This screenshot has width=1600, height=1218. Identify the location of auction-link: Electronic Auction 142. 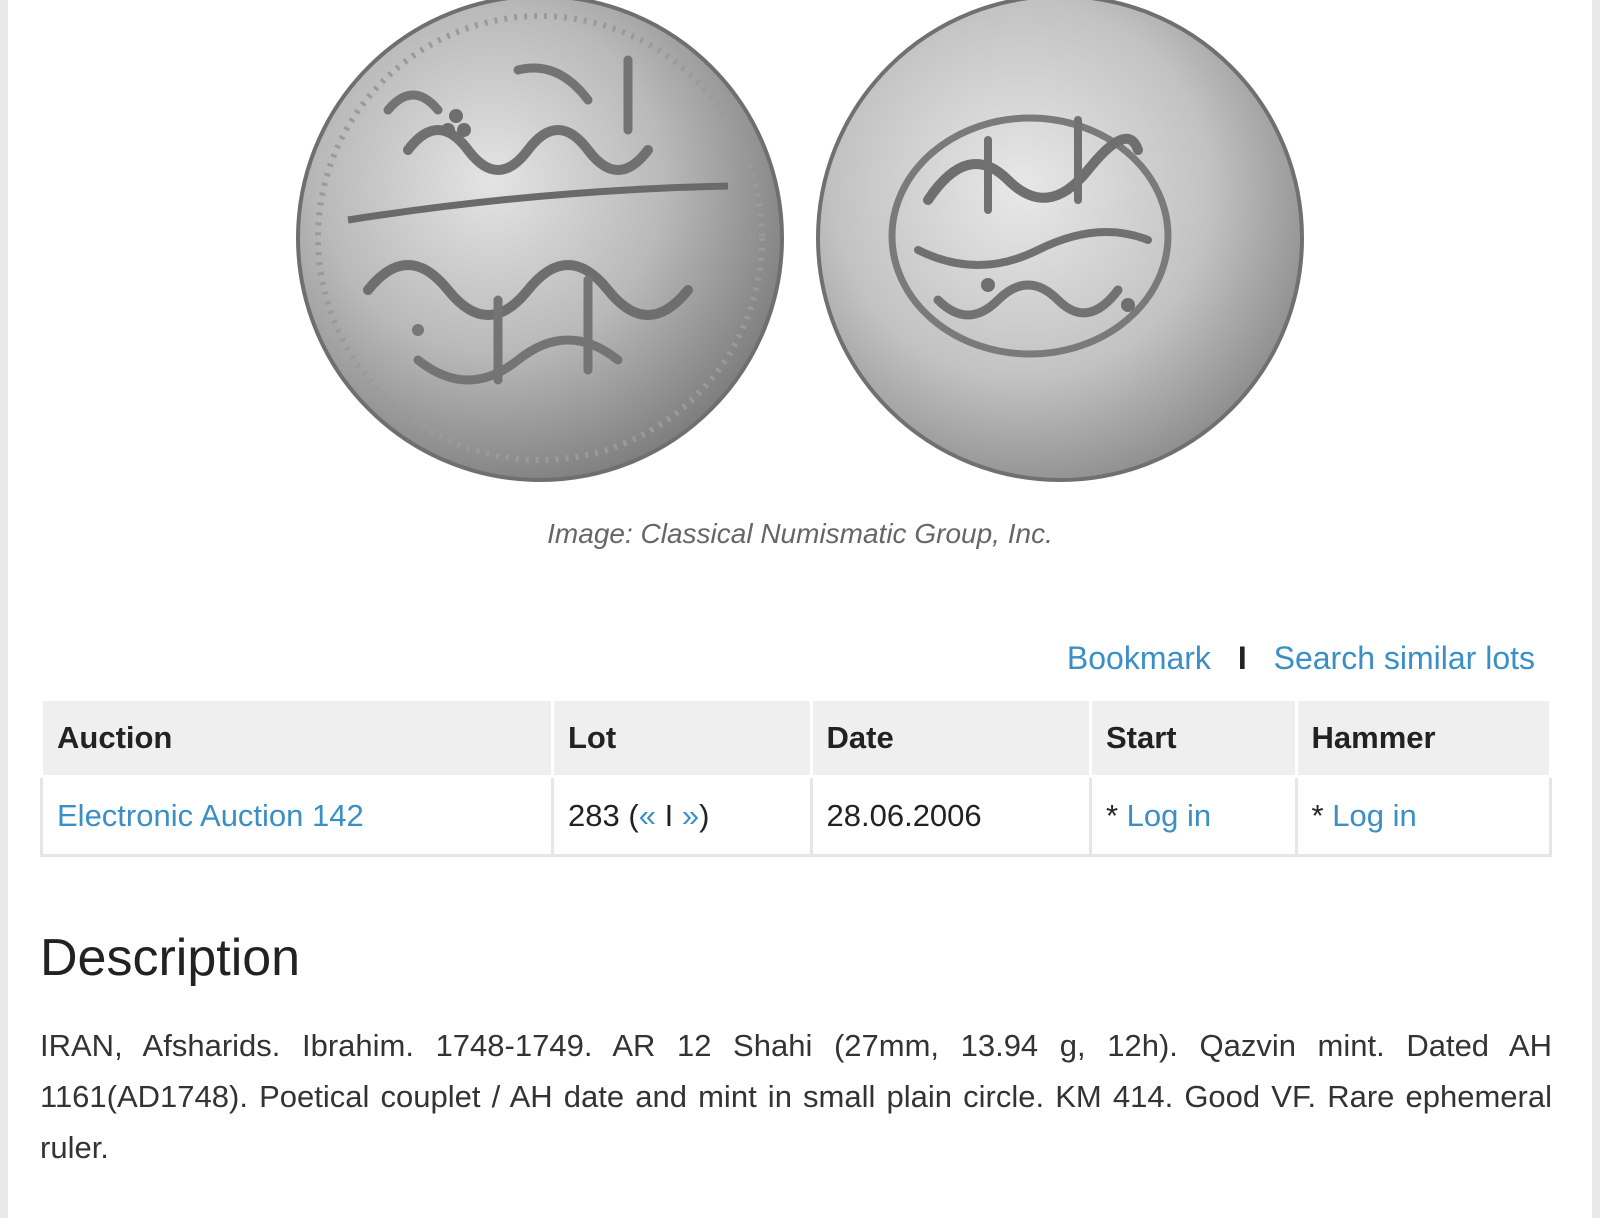
(210, 815).